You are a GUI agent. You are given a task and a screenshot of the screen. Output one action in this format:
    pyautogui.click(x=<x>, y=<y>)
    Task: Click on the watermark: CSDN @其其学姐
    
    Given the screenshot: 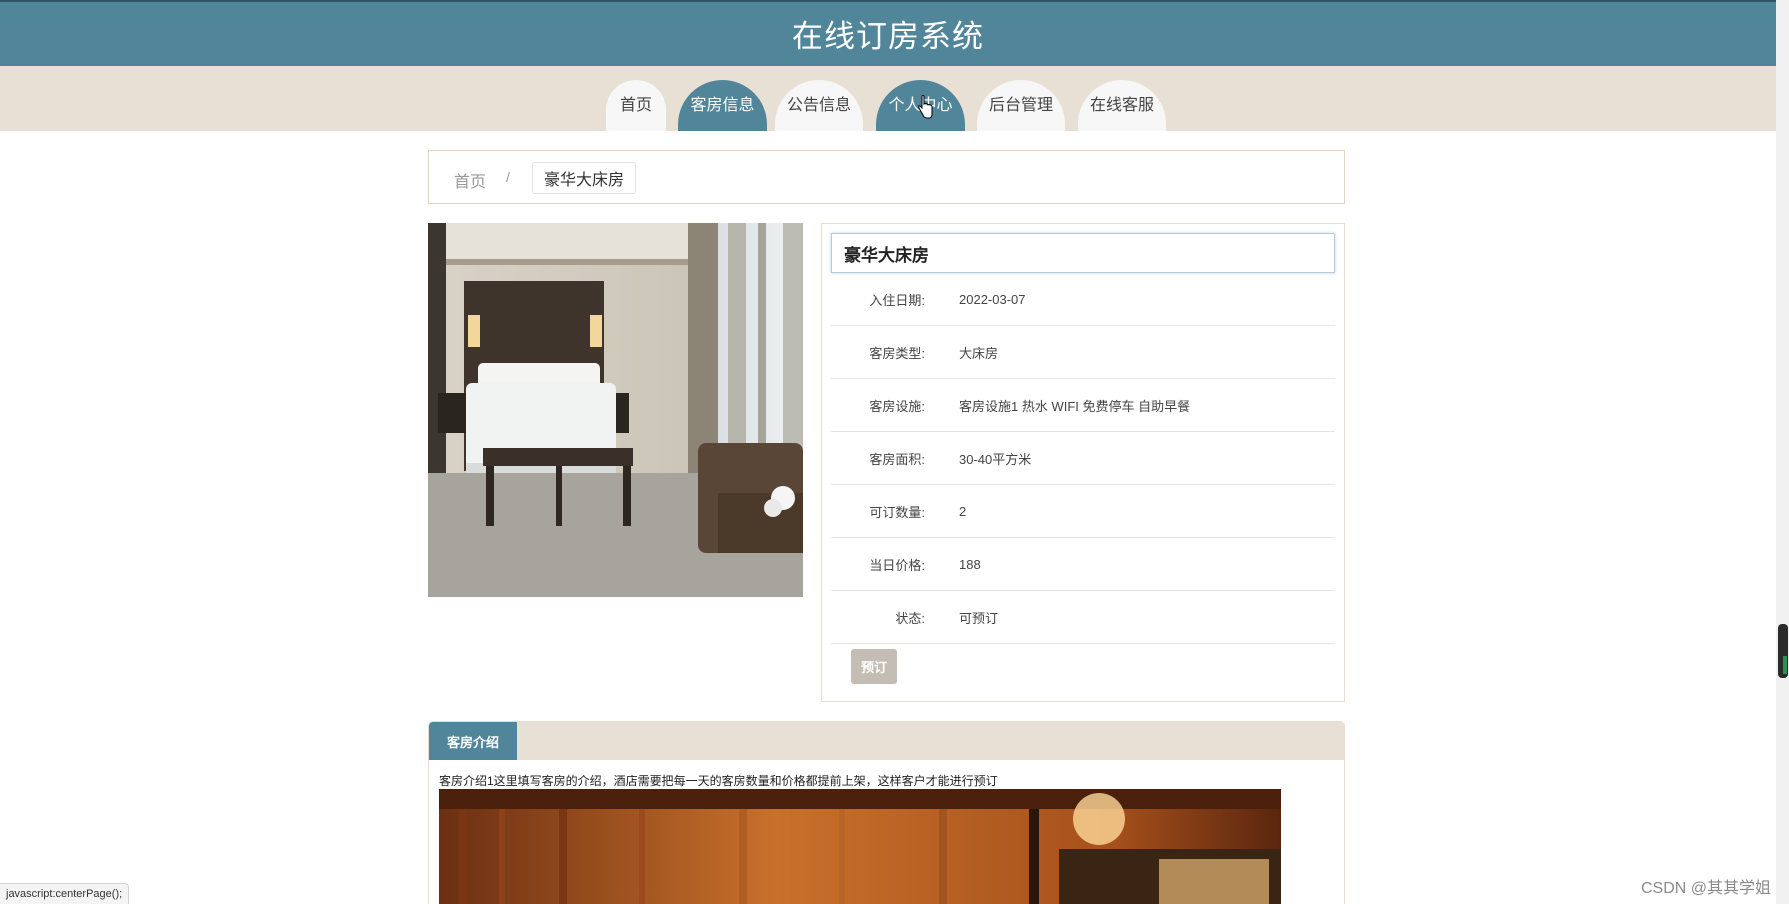 What is the action you would take?
    pyautogui.click(x=1705, y=888)
    